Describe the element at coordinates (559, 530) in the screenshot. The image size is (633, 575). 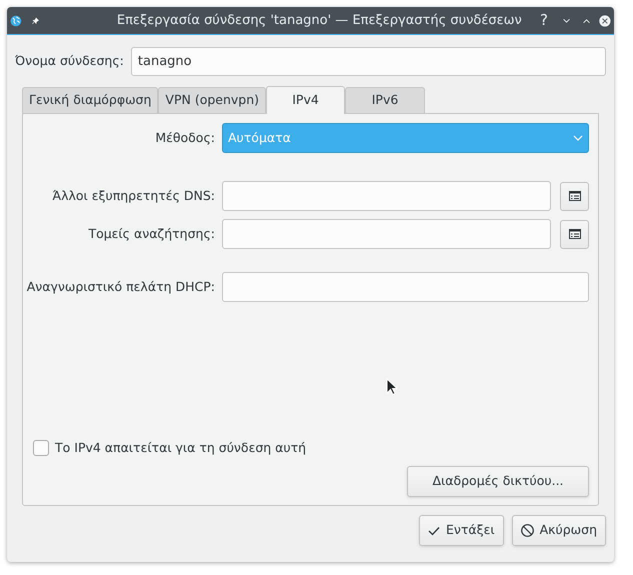
I see `cancel-button: Ακύρωση` at that location.